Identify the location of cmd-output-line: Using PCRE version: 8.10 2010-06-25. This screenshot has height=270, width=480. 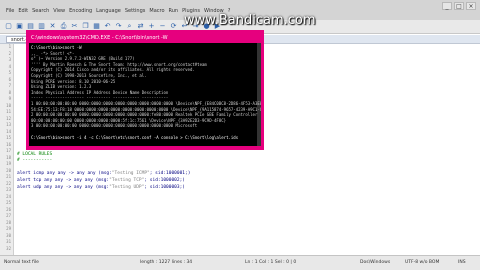
(73, 81).